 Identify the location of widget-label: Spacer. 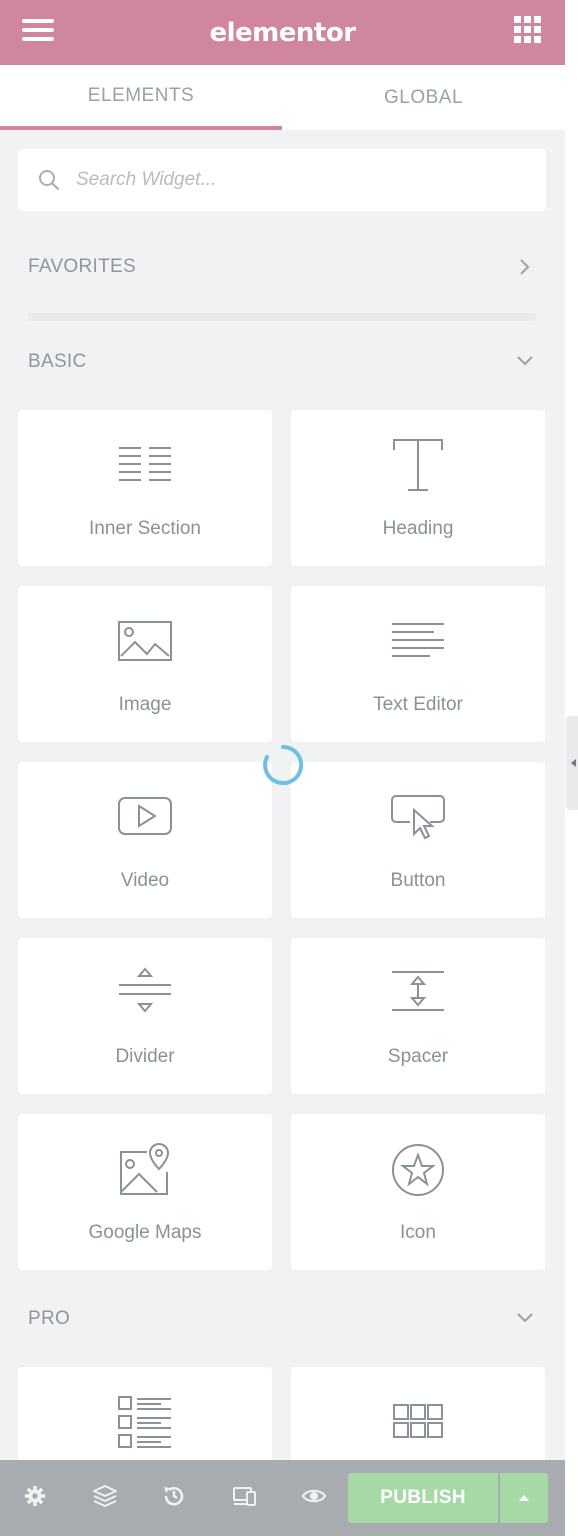
(418, 1056).